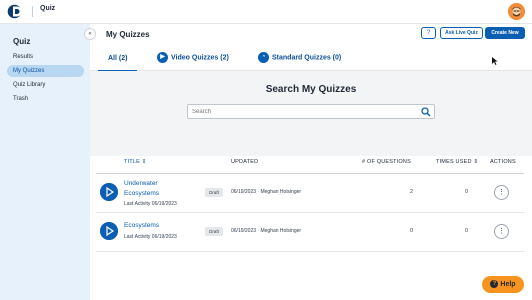  What do you see at coordinates (118, 63) in the screenshot?
I see `tab-all: All (2)` at bounding box center [118, 63].